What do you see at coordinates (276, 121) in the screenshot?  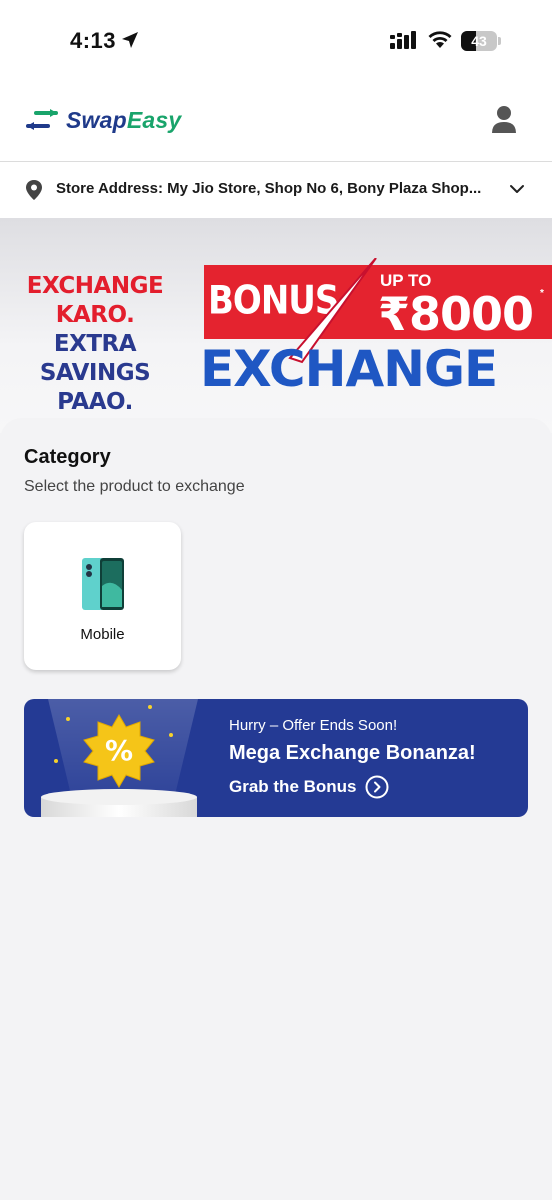 I see `app-header: SwapEasy` at bounding box center [276, 121].